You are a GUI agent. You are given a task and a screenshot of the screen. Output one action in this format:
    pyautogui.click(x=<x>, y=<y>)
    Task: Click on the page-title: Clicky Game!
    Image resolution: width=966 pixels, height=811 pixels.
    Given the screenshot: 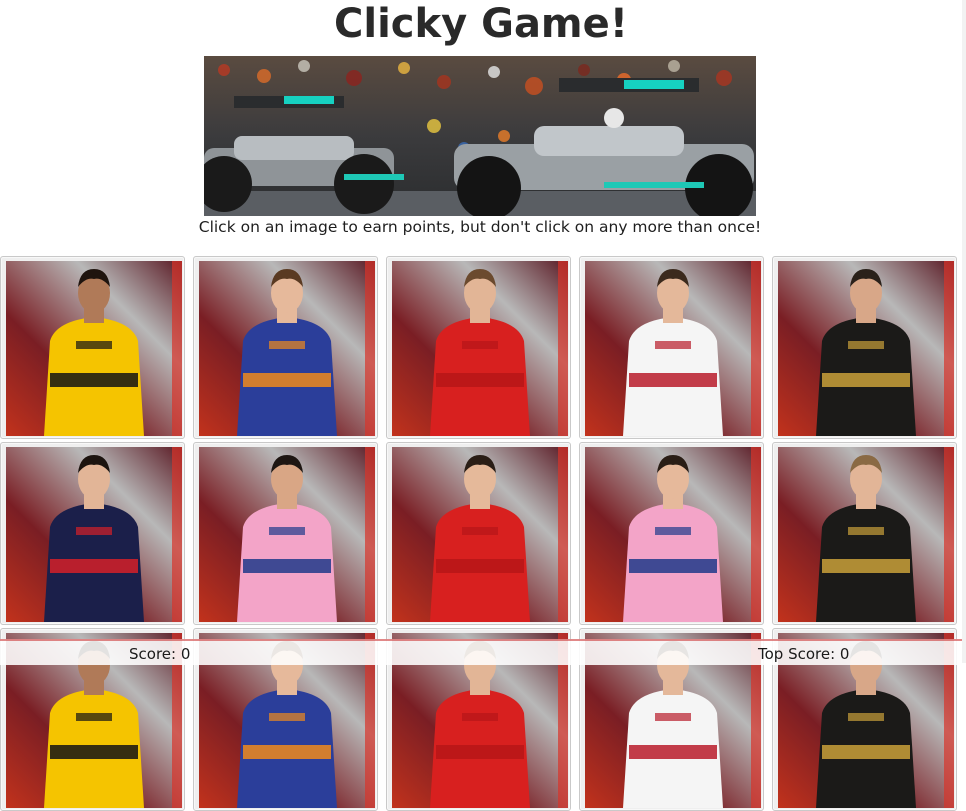 What is the action you would take?
    pyautogui.click(x=481, y=24)
    